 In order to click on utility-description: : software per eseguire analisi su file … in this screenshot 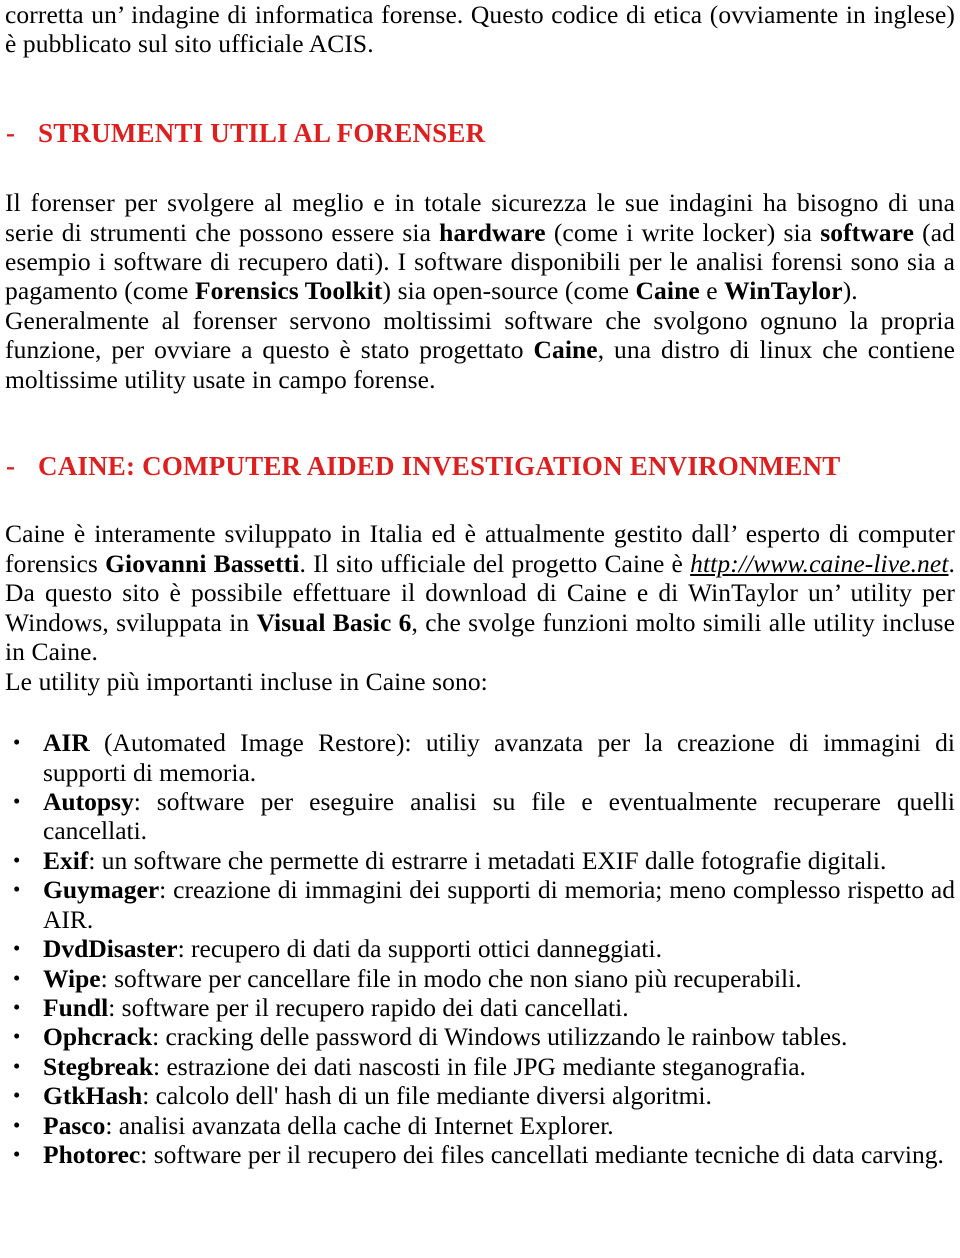, I will do `click(499, 816)`.